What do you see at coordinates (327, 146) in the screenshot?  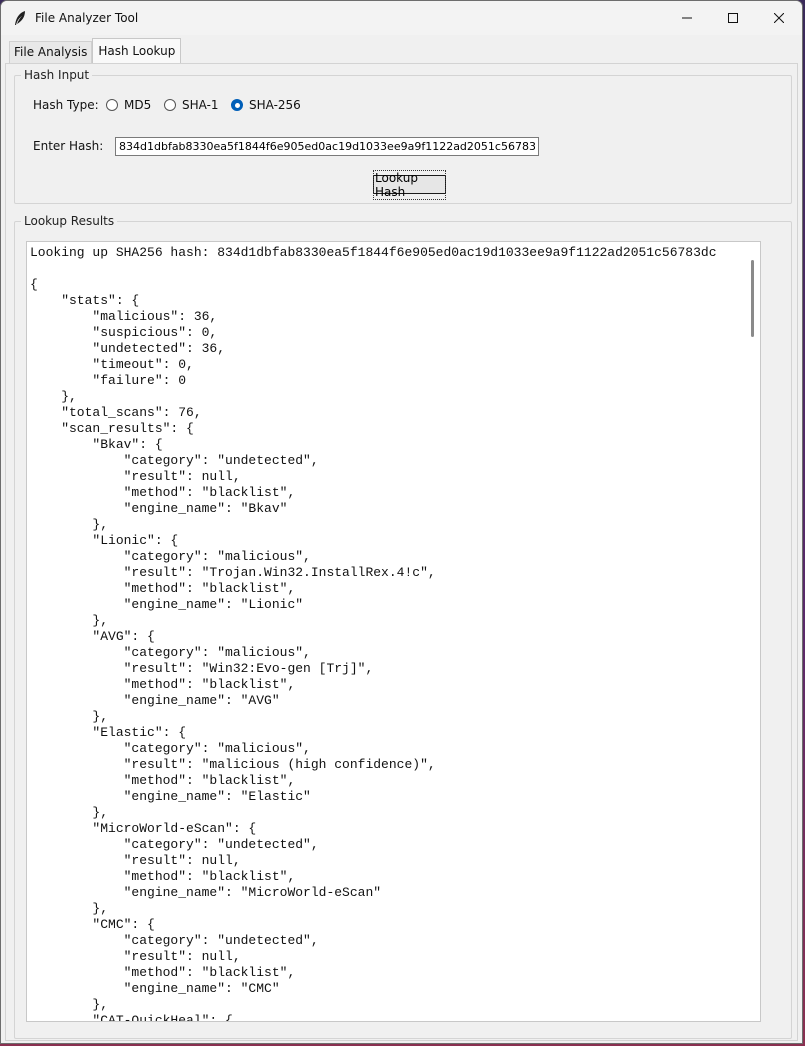 I see `hash-input-field` at bounding box center [327, 146].